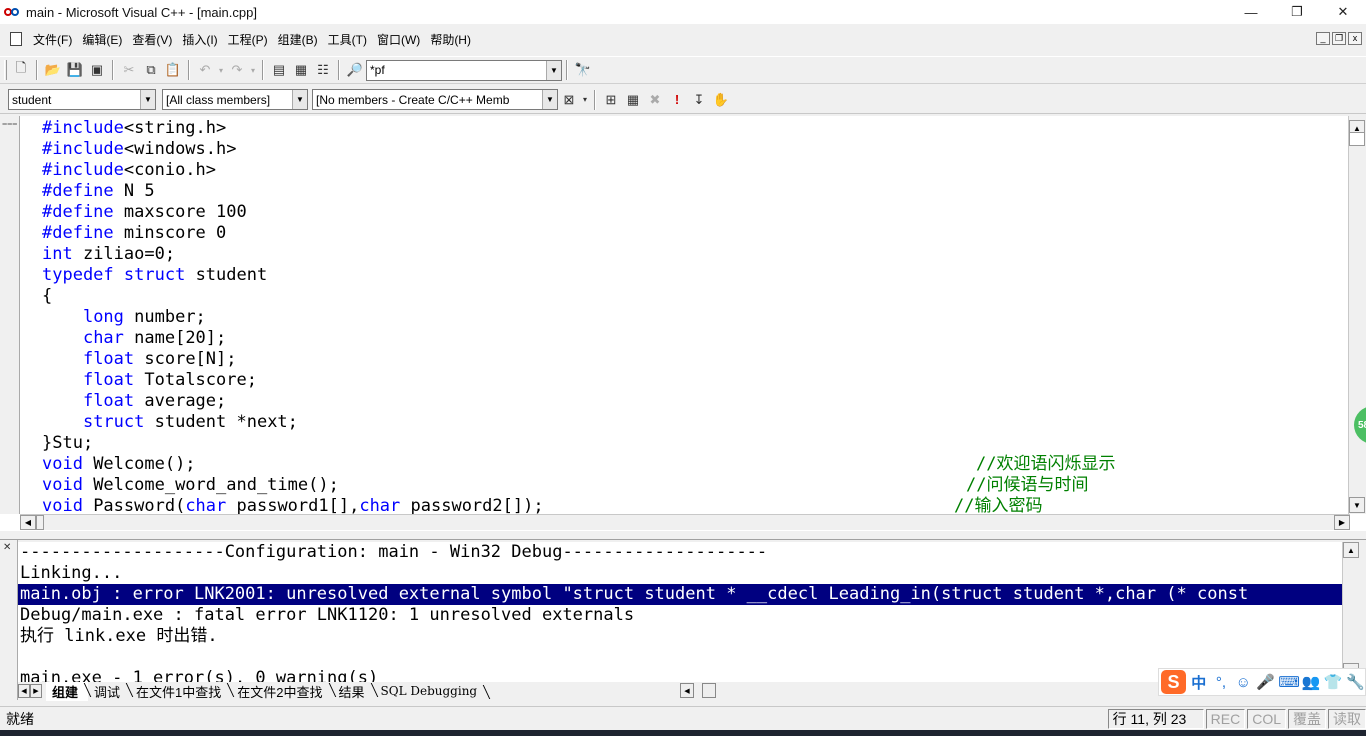  What do you see at coordinates (1289, 682) in the screenshot?
I see `ime-keyboard-icon: ⌨` at bounding box center [1289, 682].